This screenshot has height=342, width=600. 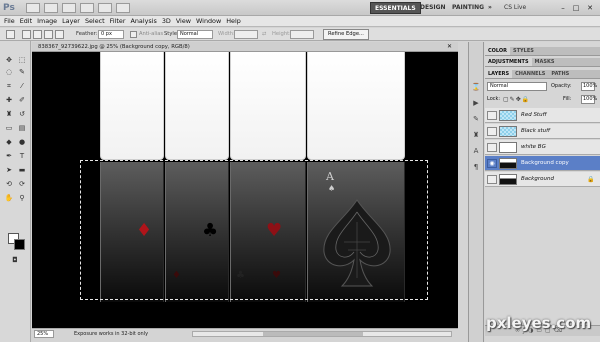 I want to click on close-icon: ✕, so click(x=590, y=8).